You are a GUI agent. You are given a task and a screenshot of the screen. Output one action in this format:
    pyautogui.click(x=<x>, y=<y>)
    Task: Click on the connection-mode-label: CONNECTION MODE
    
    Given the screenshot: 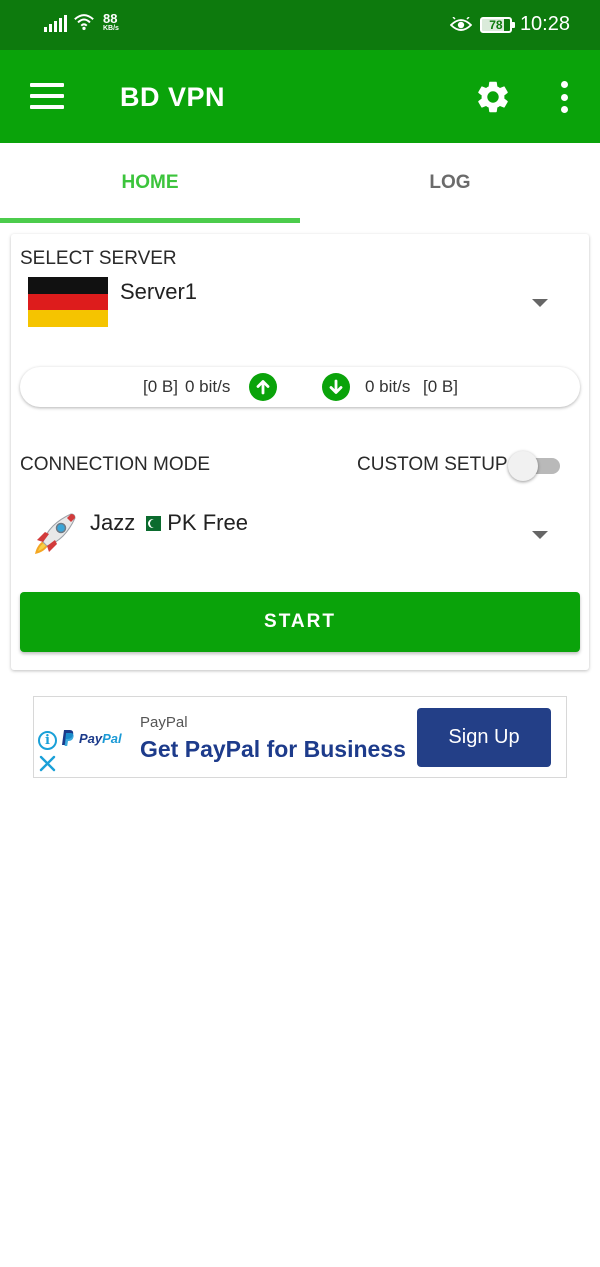 What is the action you would take?
    pyautogui.click(x=115, y=464)
    